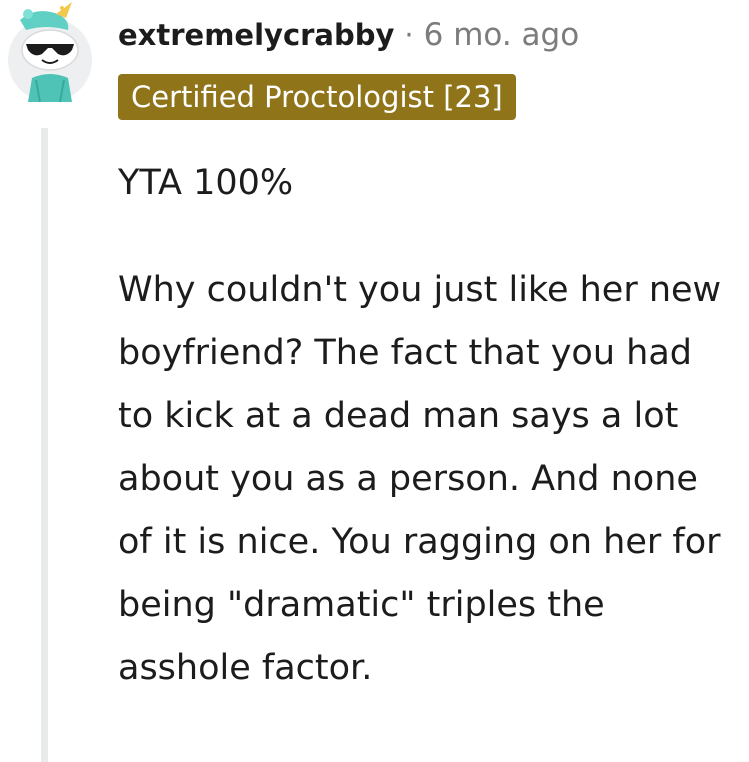 The height and width of the screenshot is (762, 749). What do you see at coordinates (256, 35) in the screenshot?
I see `author-username: extremelycrabby` at bounding box center [256, 35].